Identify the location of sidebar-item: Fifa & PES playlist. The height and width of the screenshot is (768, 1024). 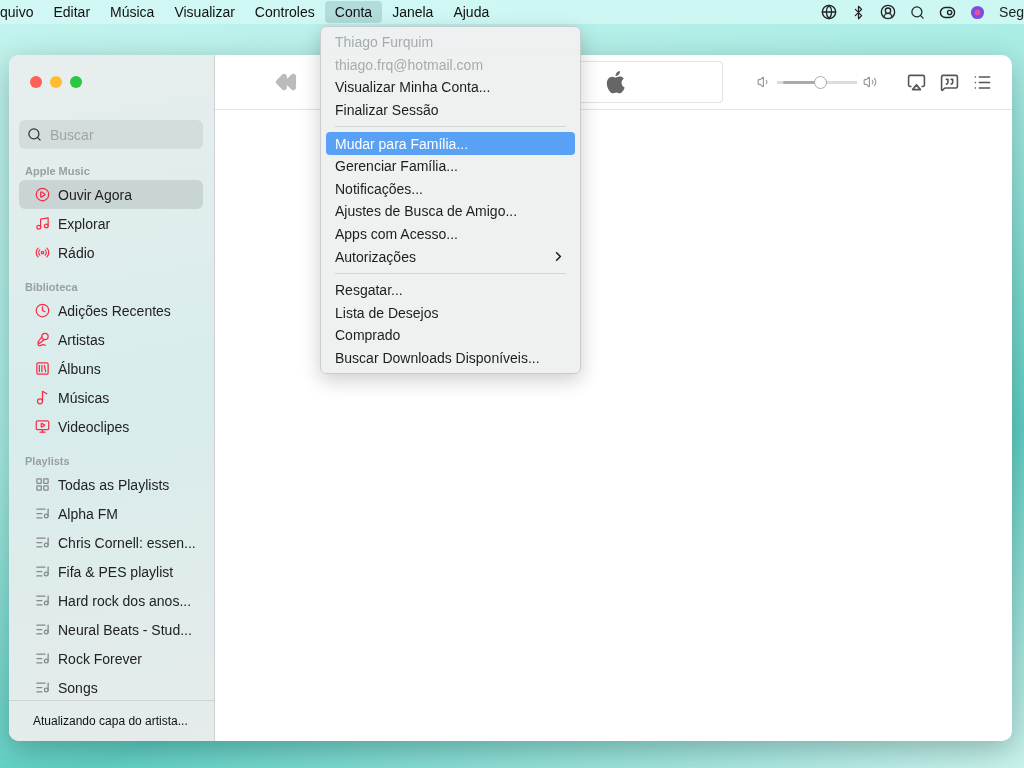
(111, 571).